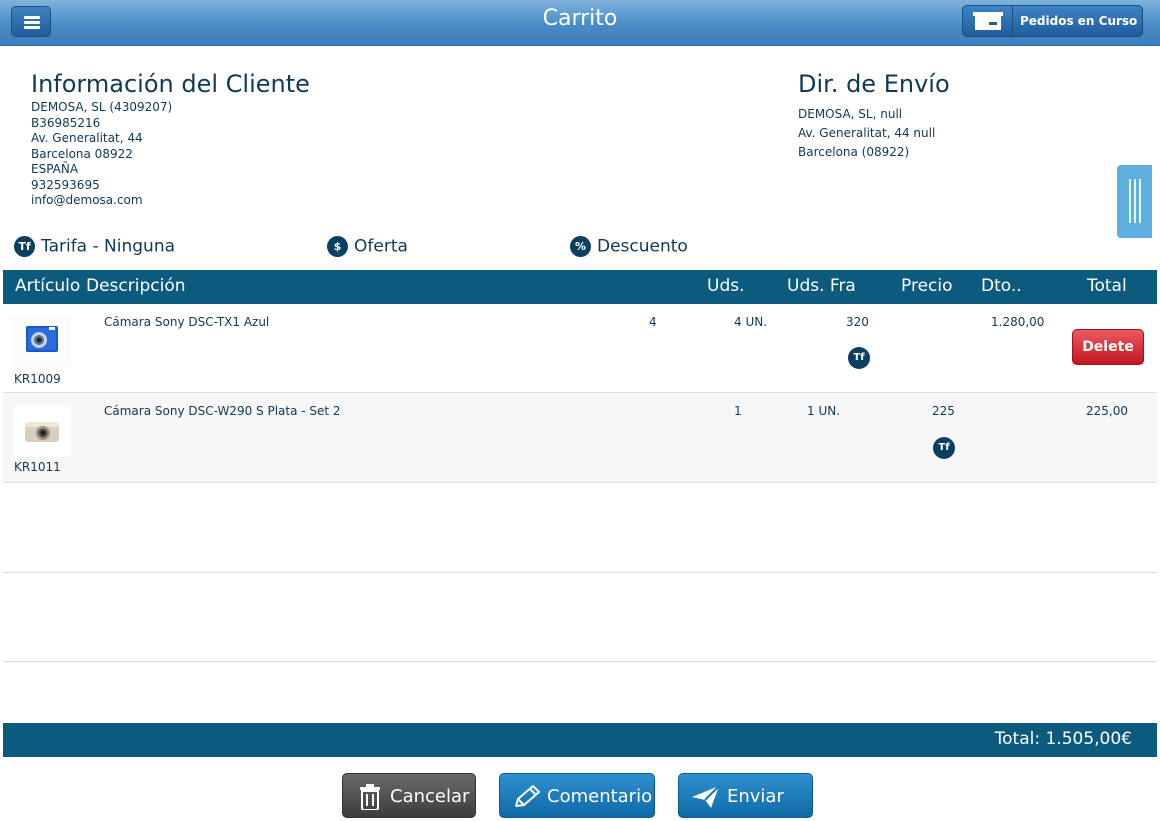  Describe the element at coordinates (580, 23) in the screenshot. I see `top-bar: Carrito Pedidos en Curso` at that location.